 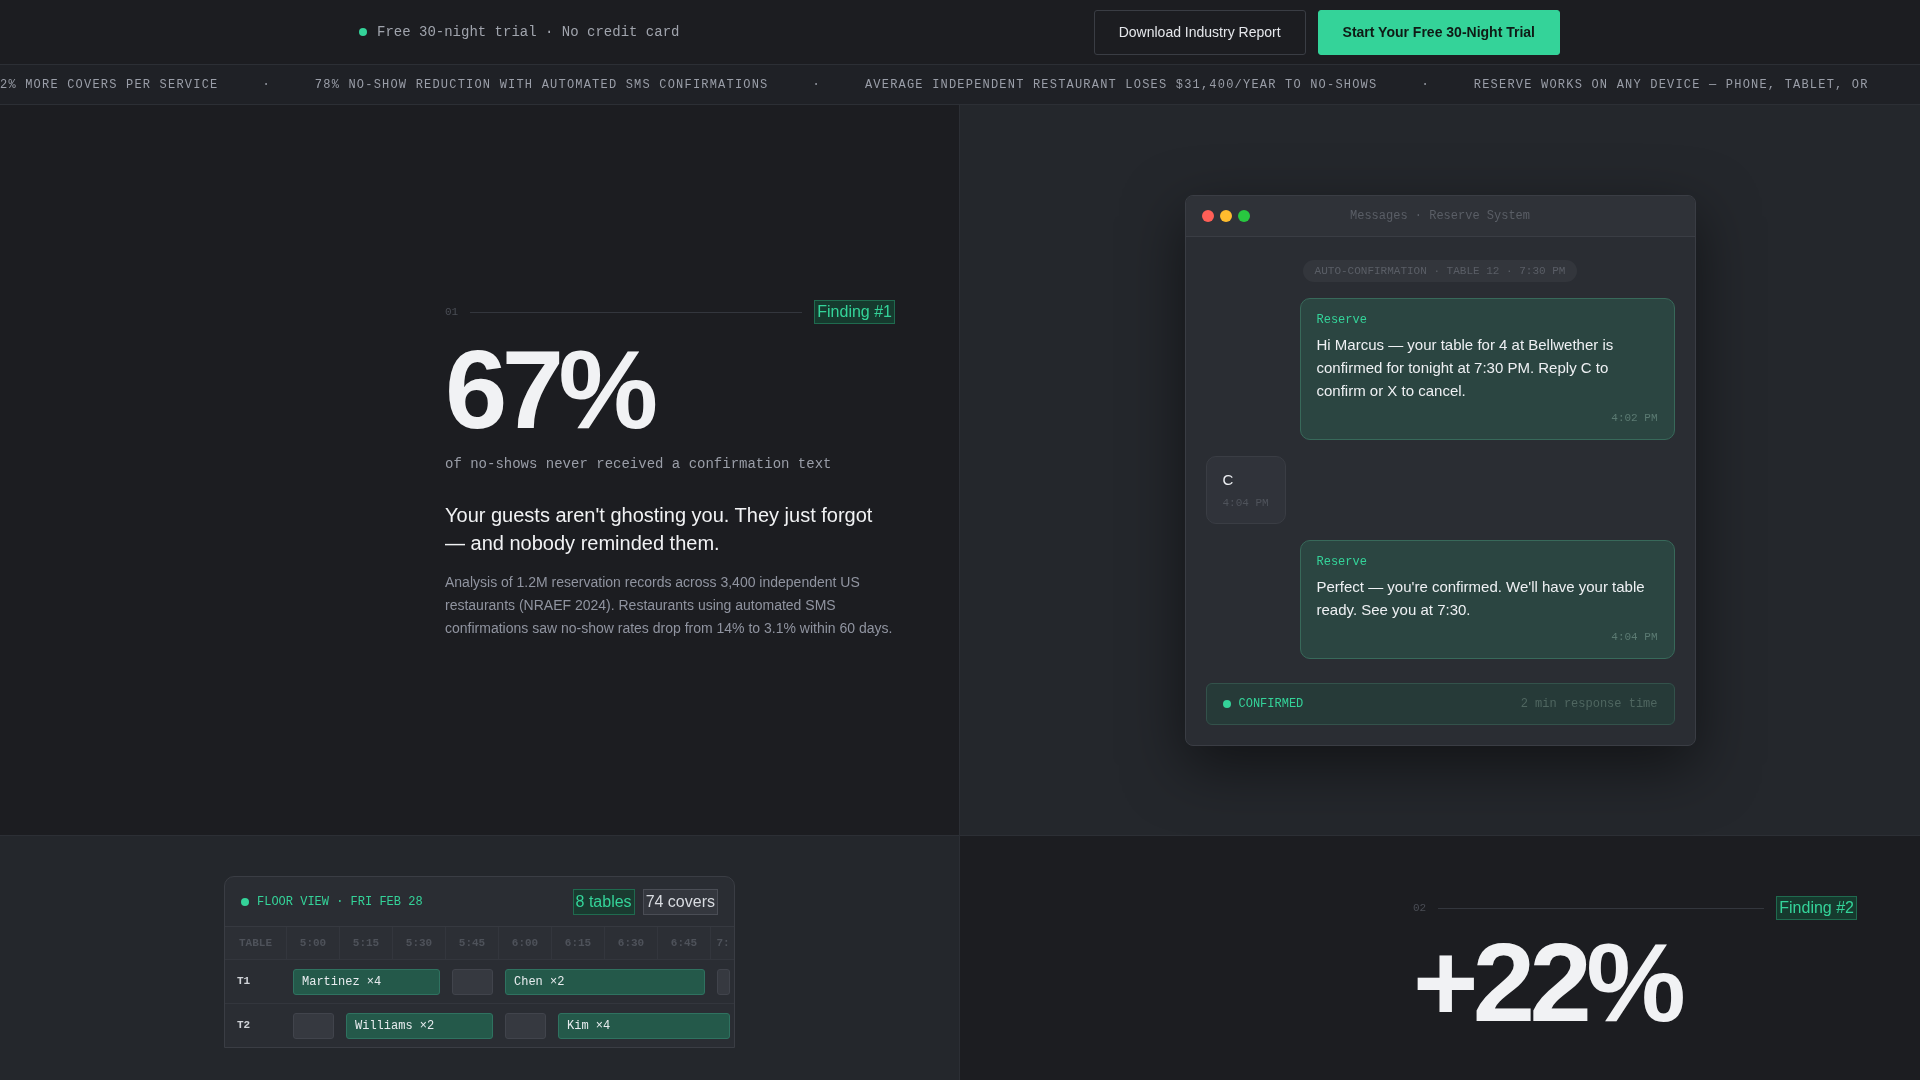 I want to click on table-label: T1, so click(x=256, y=981).